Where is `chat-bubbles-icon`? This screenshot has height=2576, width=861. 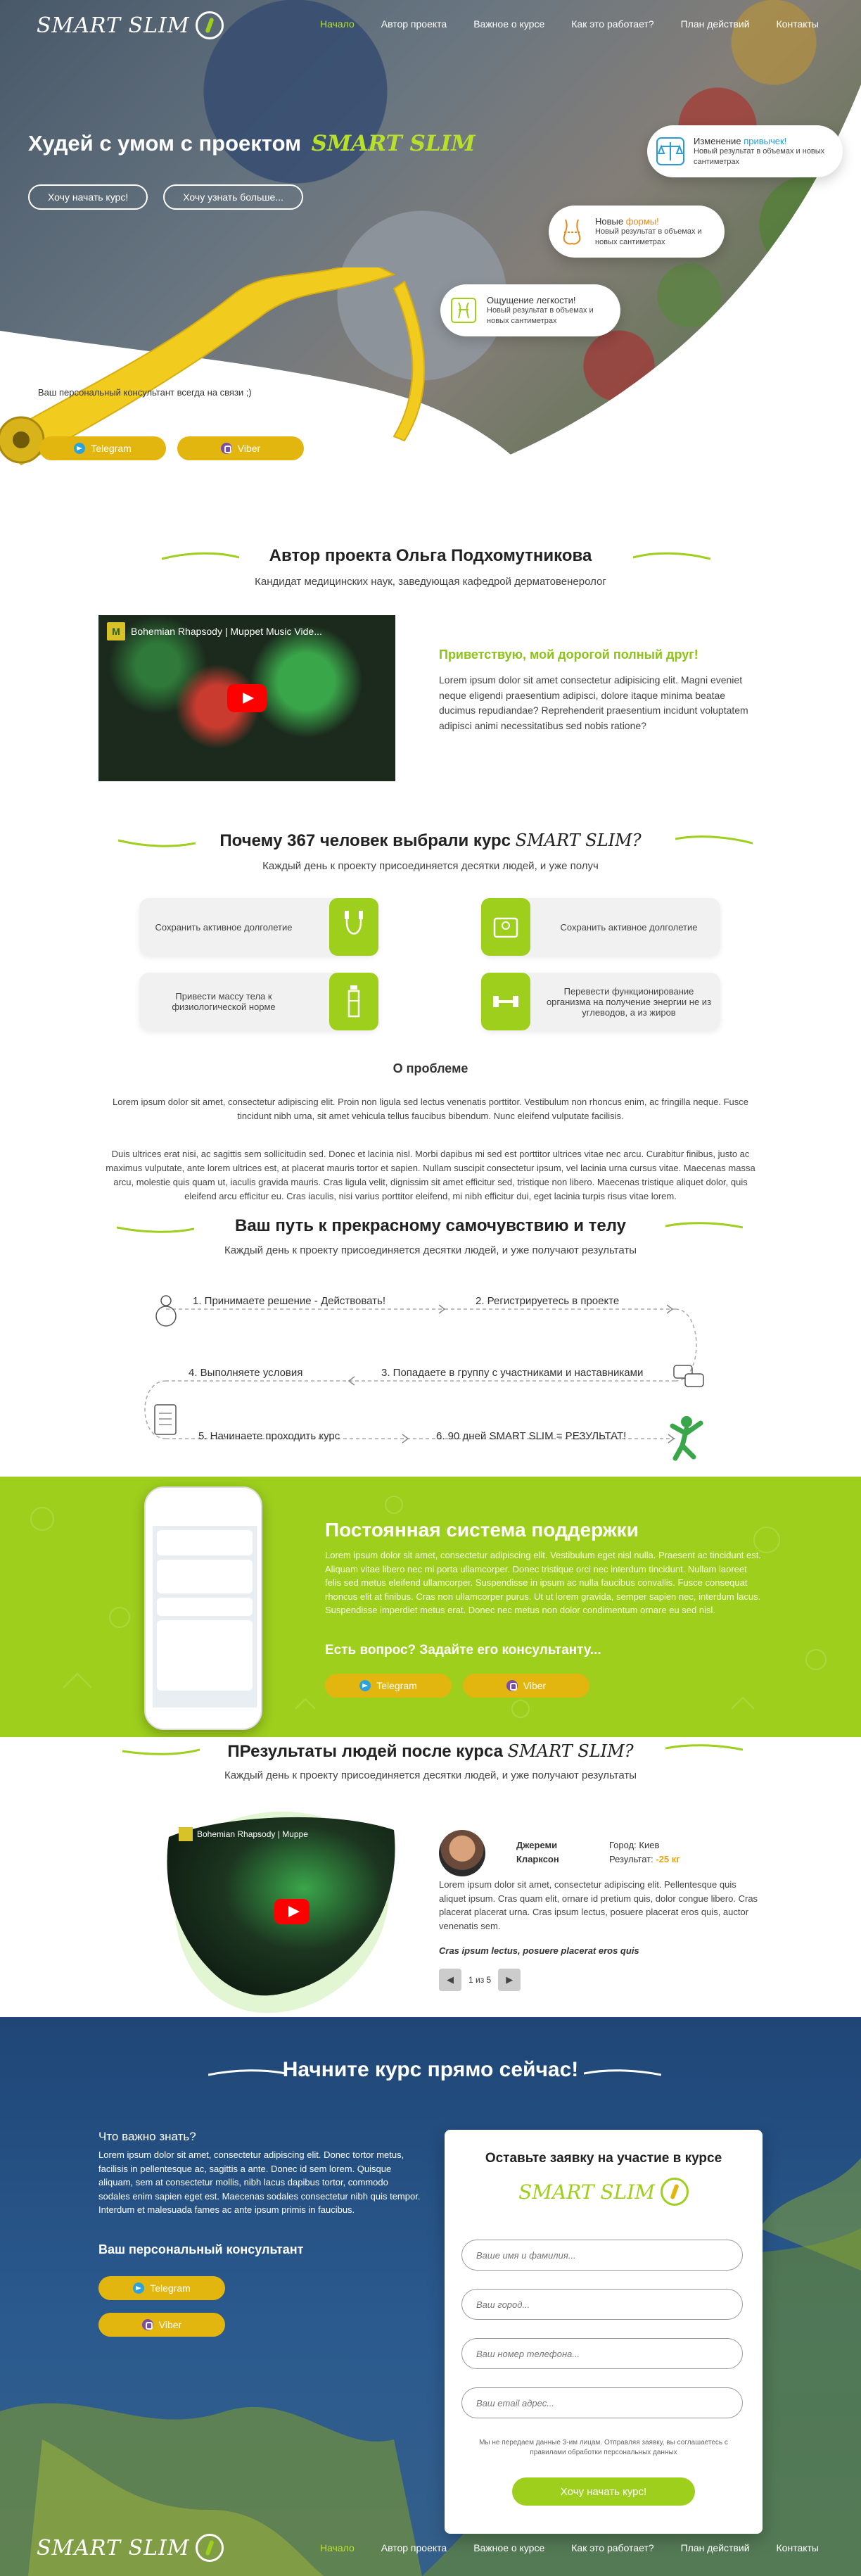 chat-bubbles-icon is located at coordinates (689, 1376).